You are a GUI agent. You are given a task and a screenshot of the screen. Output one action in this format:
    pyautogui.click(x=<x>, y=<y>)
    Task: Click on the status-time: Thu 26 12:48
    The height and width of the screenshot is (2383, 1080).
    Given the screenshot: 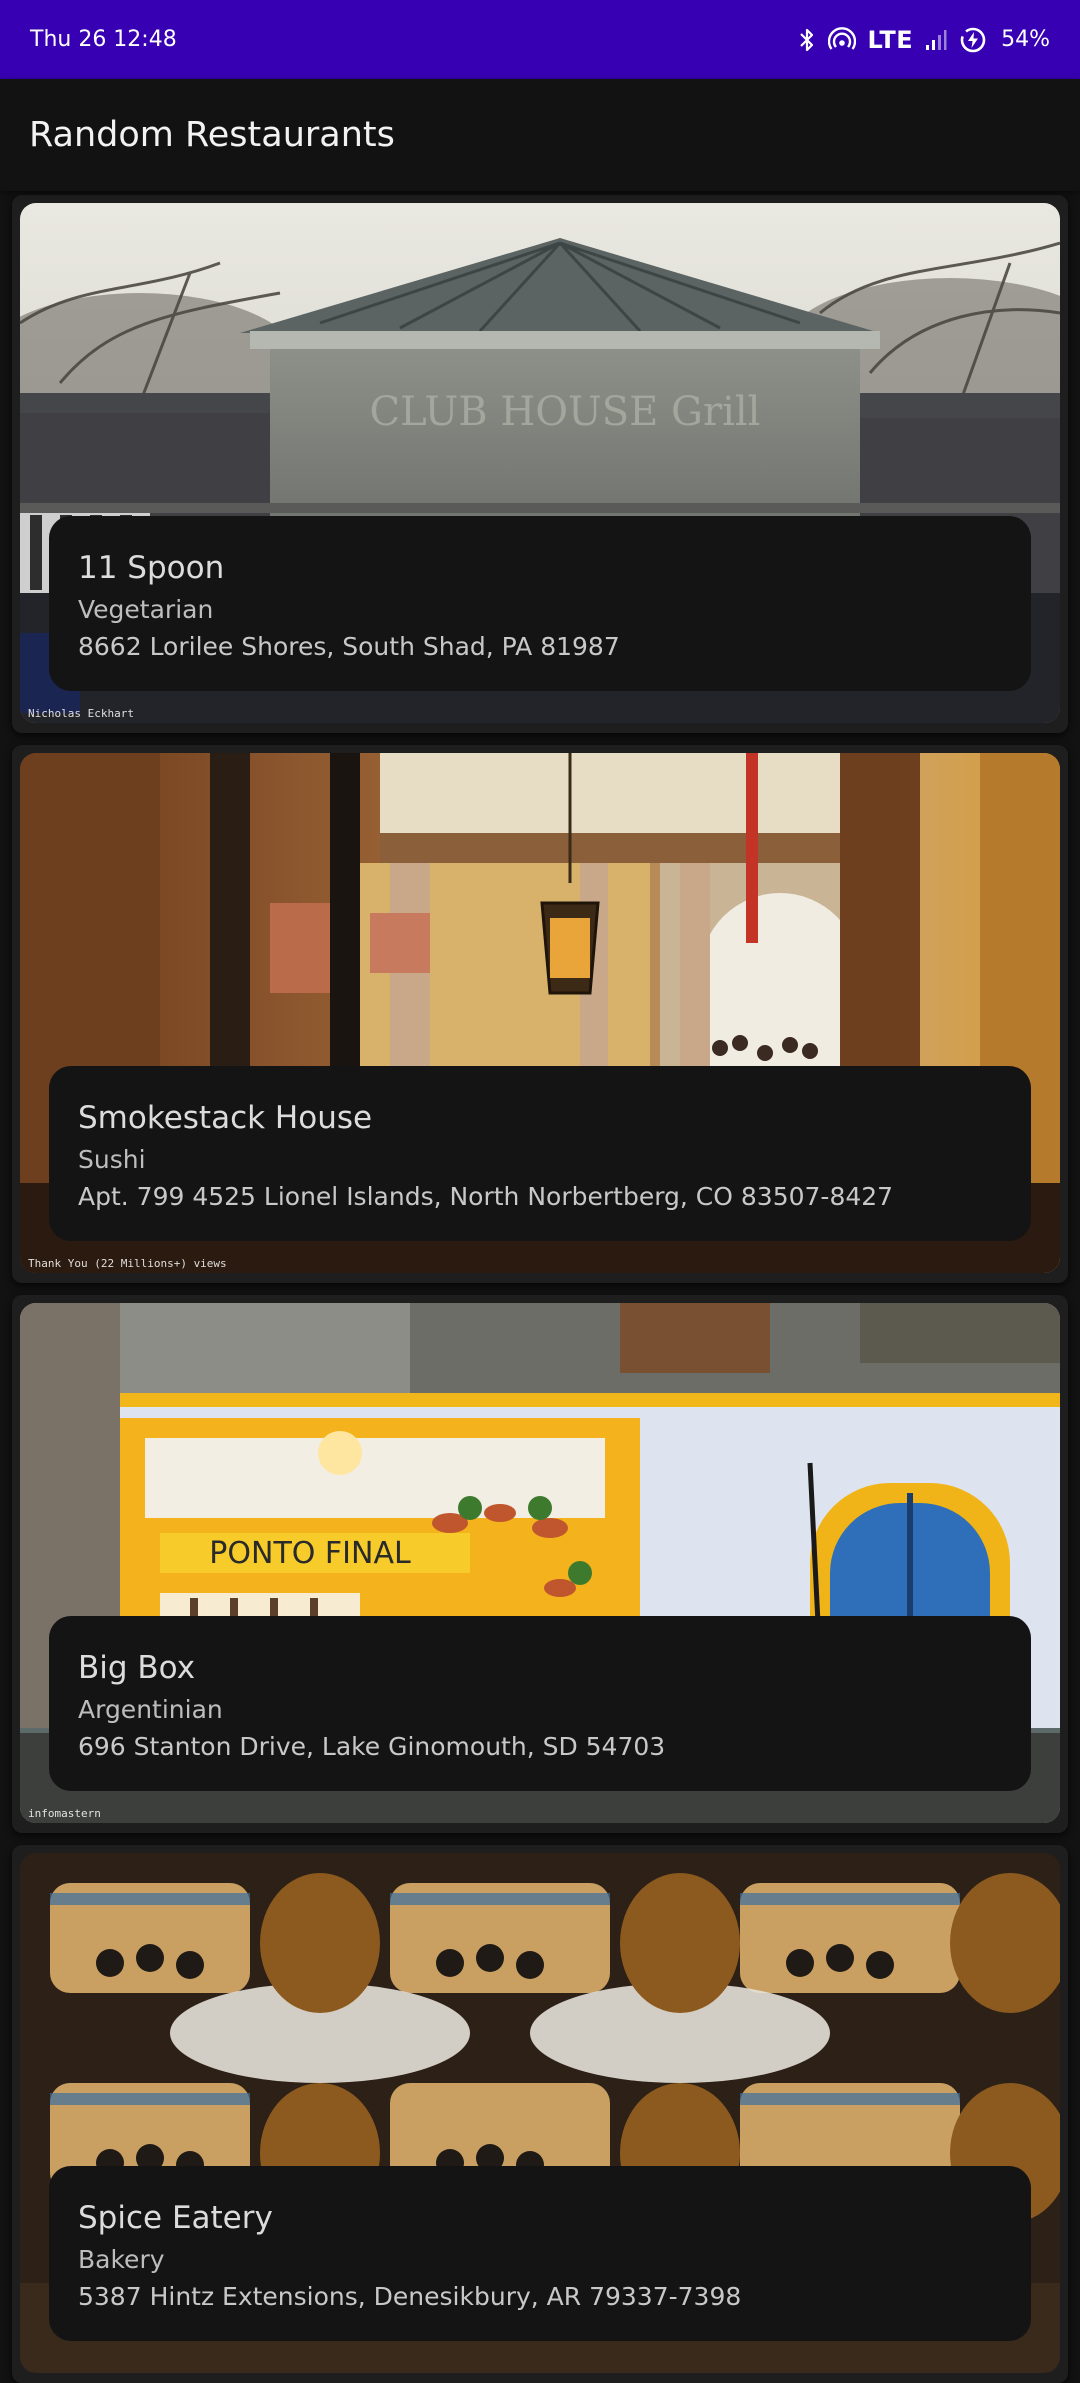 What is the action you would take?
    pyautogui.click(x=103, y=39)
    